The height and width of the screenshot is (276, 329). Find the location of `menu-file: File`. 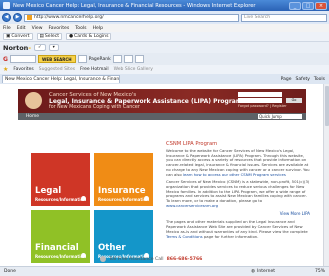

menu-file: File is located at coordinates (7, 28).